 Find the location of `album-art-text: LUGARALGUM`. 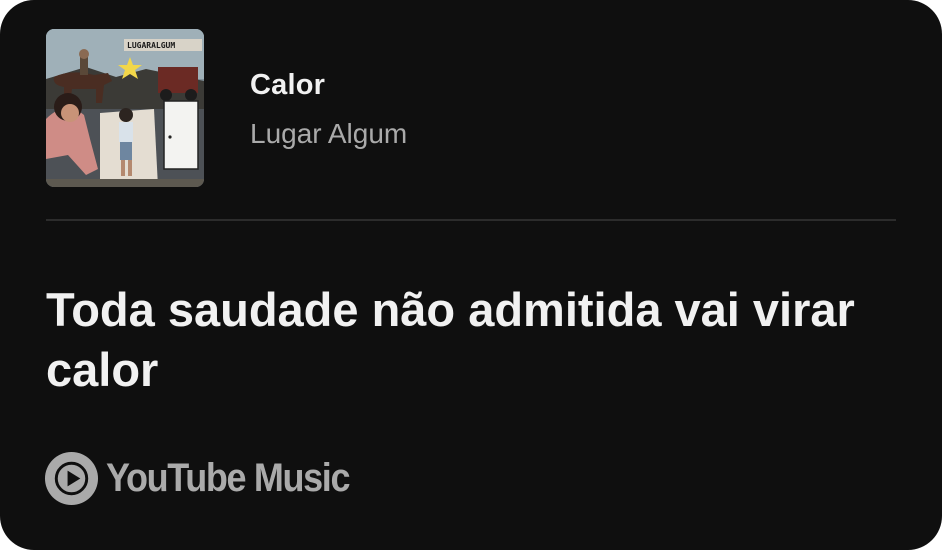

album-art-text: LUGARALGUM is located at coordinates (151, 45).